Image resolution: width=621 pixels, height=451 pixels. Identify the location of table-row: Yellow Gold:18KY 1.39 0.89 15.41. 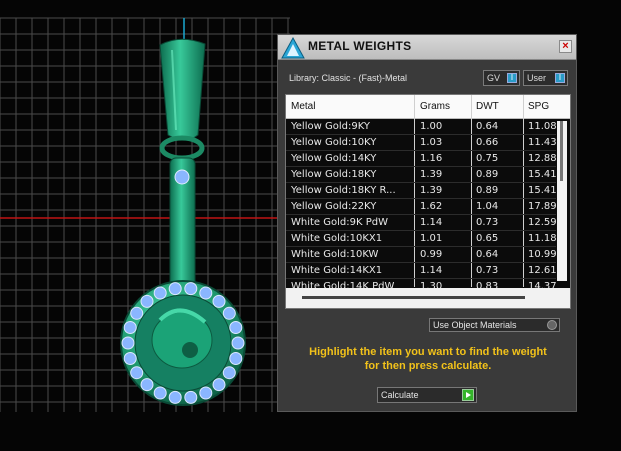
(421, 175).